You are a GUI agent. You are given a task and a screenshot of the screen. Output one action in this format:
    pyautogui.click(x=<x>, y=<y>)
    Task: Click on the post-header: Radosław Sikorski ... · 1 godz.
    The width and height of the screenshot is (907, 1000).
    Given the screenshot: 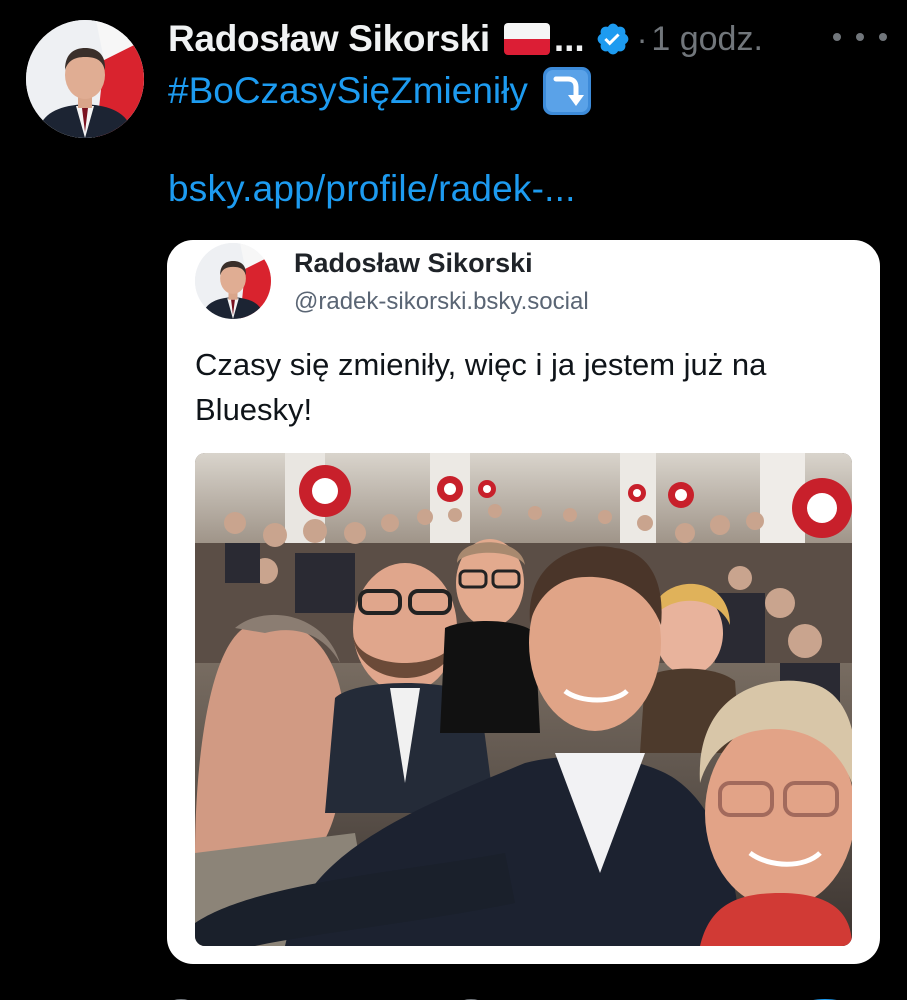 What is the action you would take?
    pyautogui.click(x=527, y=39)
    